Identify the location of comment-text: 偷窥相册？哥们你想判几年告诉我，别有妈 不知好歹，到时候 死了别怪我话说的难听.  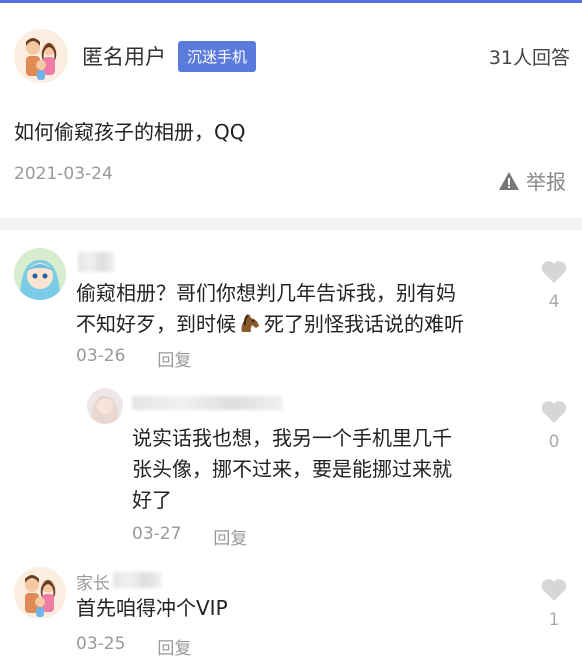
(306, 309).